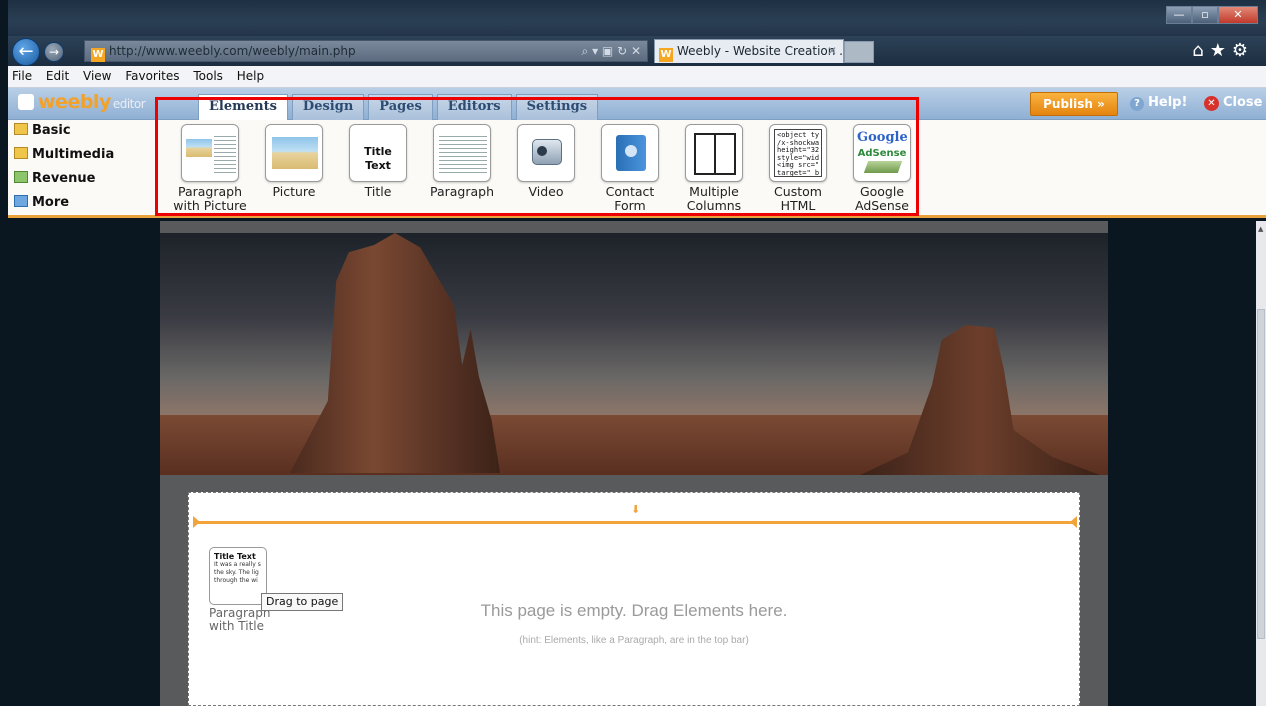 The height and width of the screenshot is (706, 1266). Describe the element at coordinates (22, 76) in the screenshot. I see `menu-file: File` at that location.